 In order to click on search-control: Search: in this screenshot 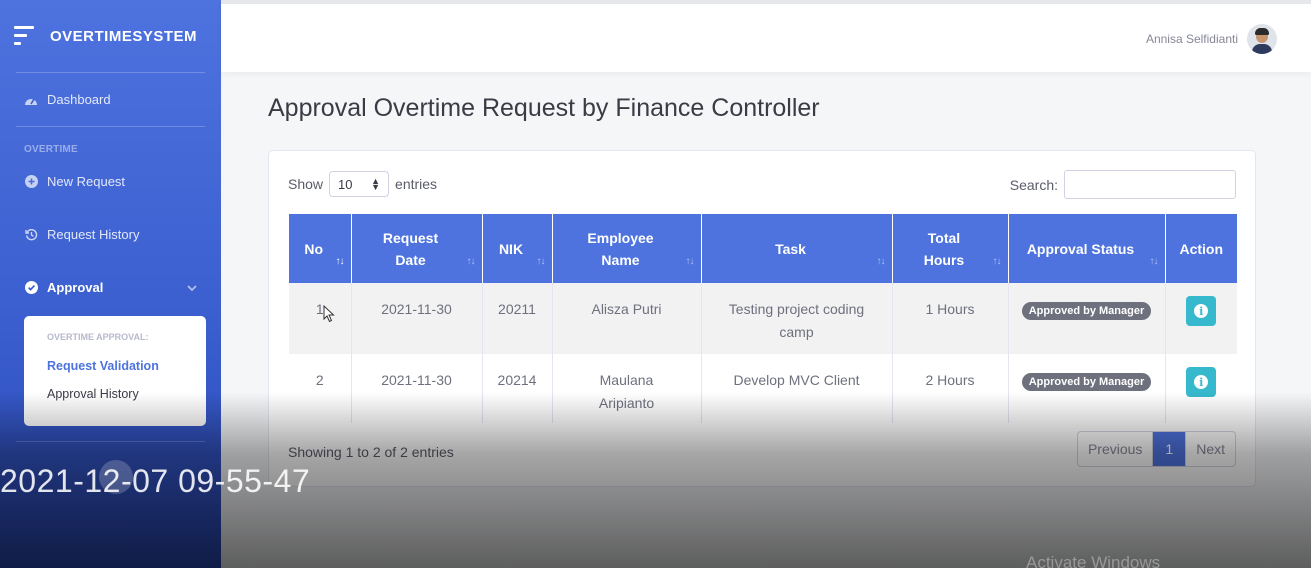, I will do `click(1123, 184)`.